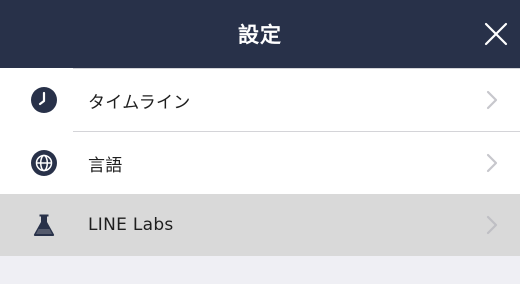 This screenshot has height=284, width=520. Describe the element at coordinates (131, 225) in the screenshot. I see `settings-item-label: LINE Labs` at that location.